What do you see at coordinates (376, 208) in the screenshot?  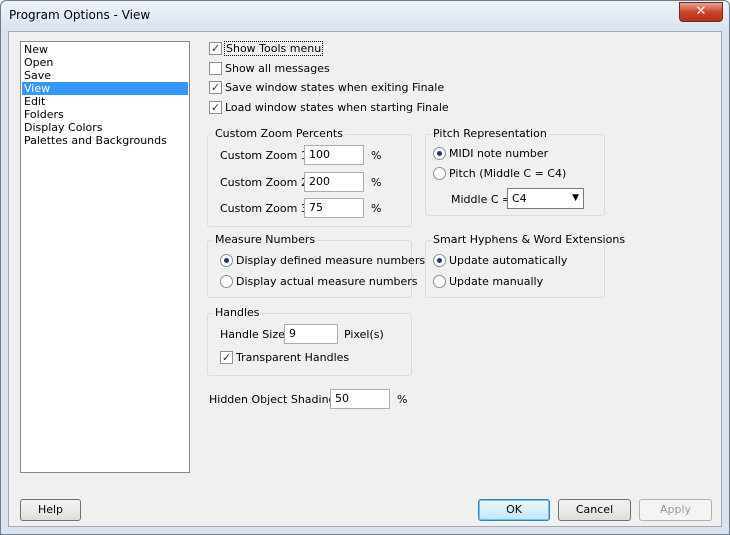 I see `custom-zoom-3-unit: %` at bounding box center [376, 208].